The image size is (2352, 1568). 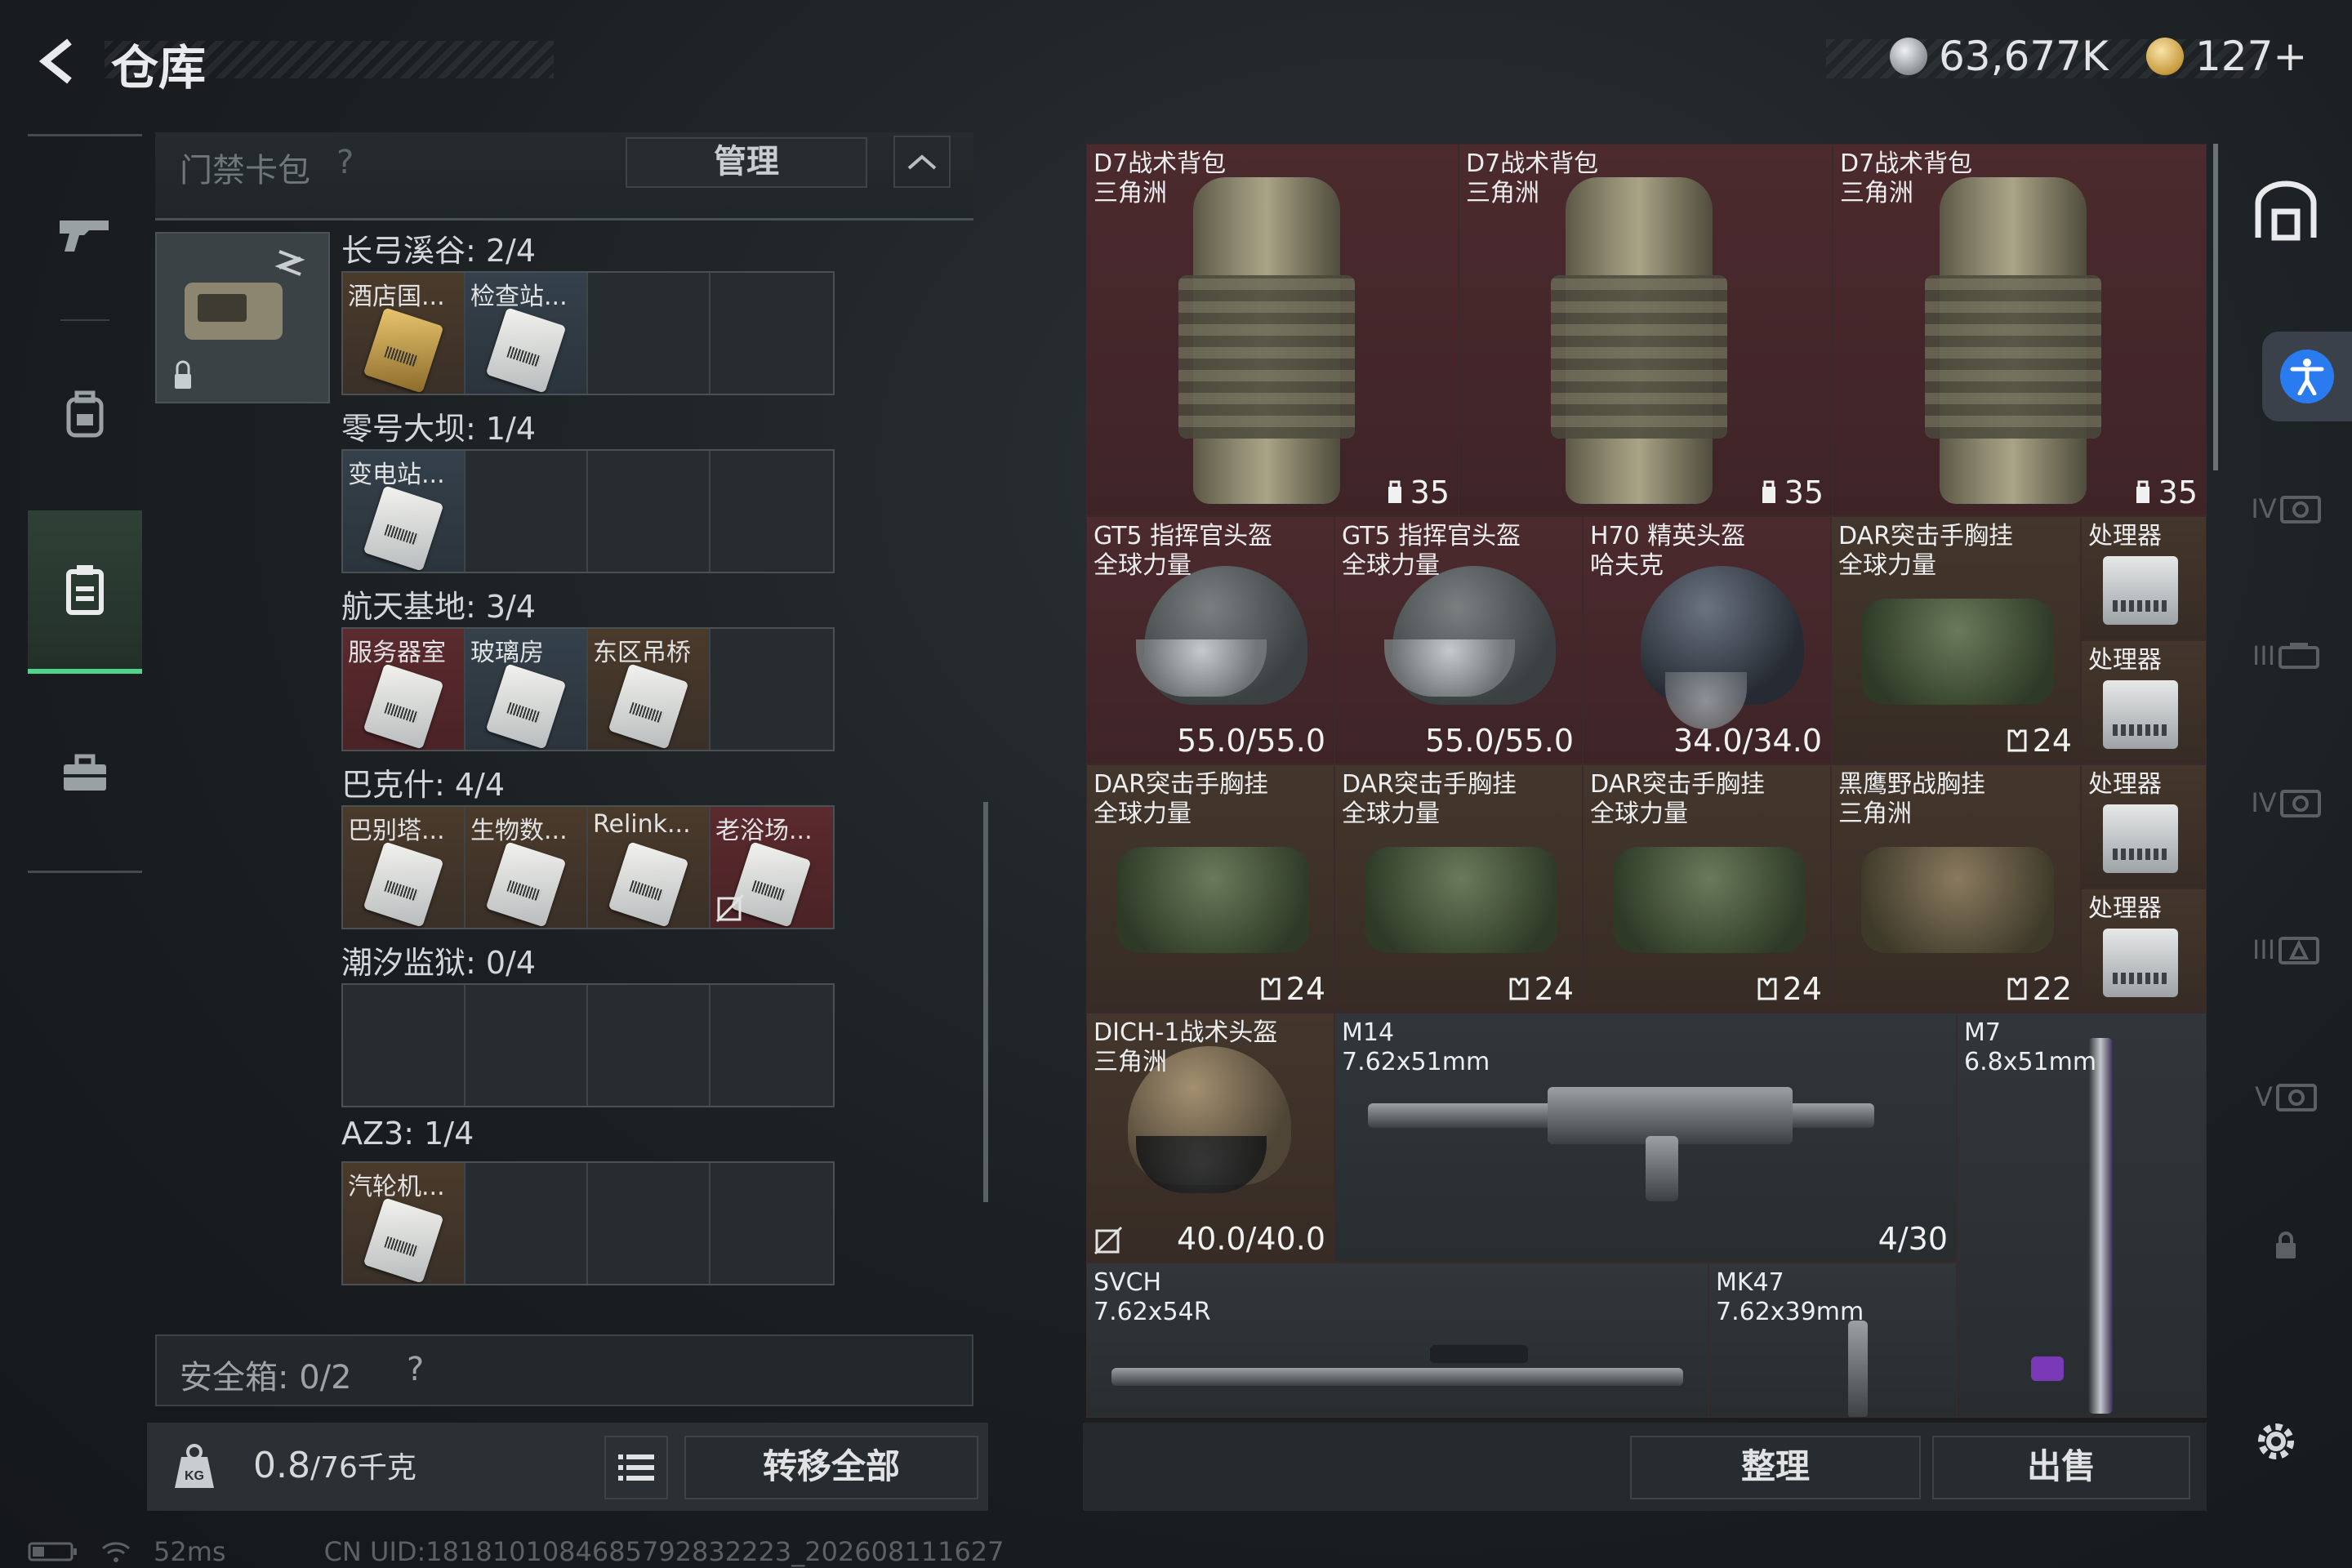 I want to click on manage-button: 管理, so click(x=746, y=162).